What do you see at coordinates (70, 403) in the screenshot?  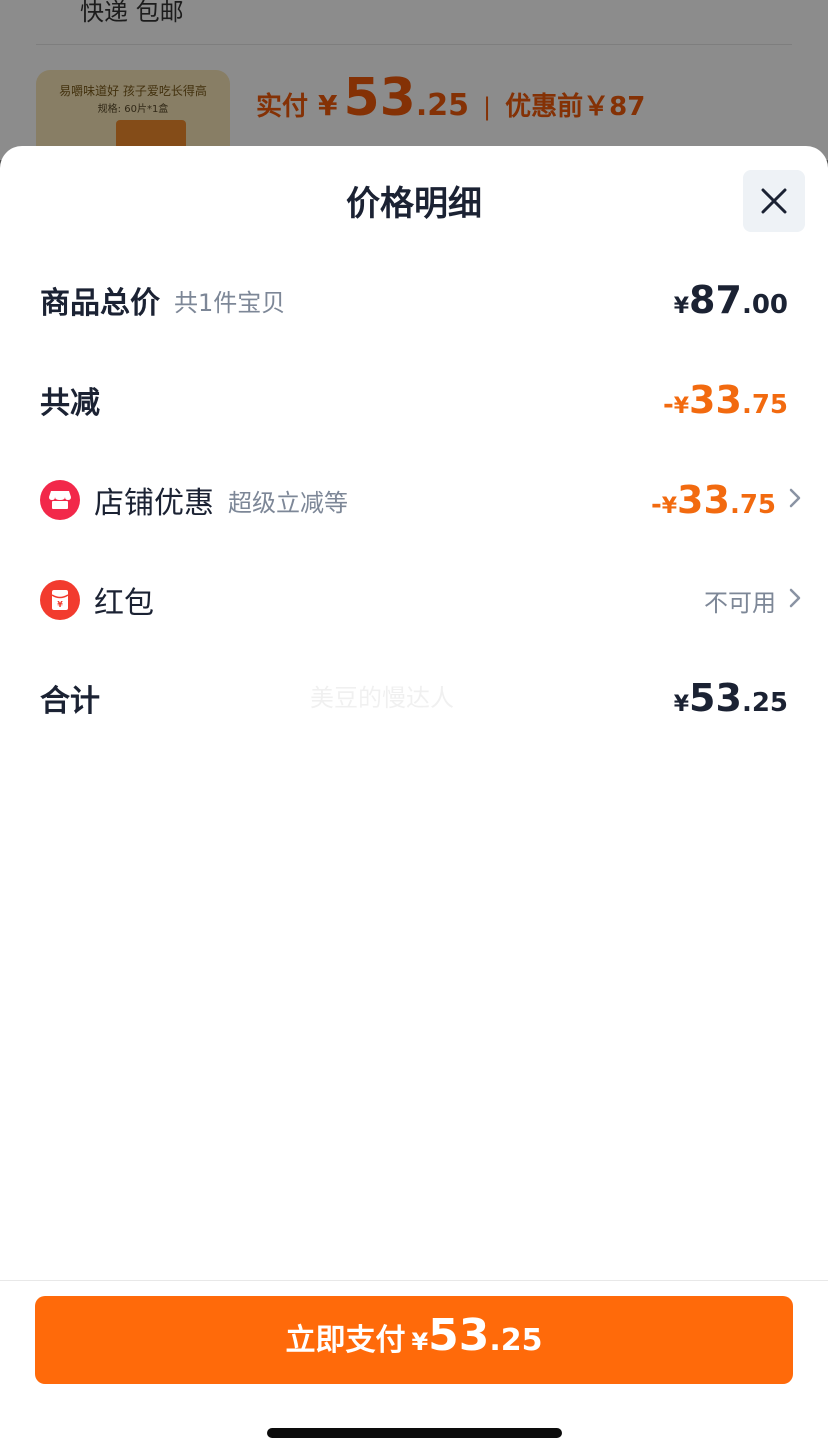 I see `total-discount-label: 共减` at bounding box center [70, 403].